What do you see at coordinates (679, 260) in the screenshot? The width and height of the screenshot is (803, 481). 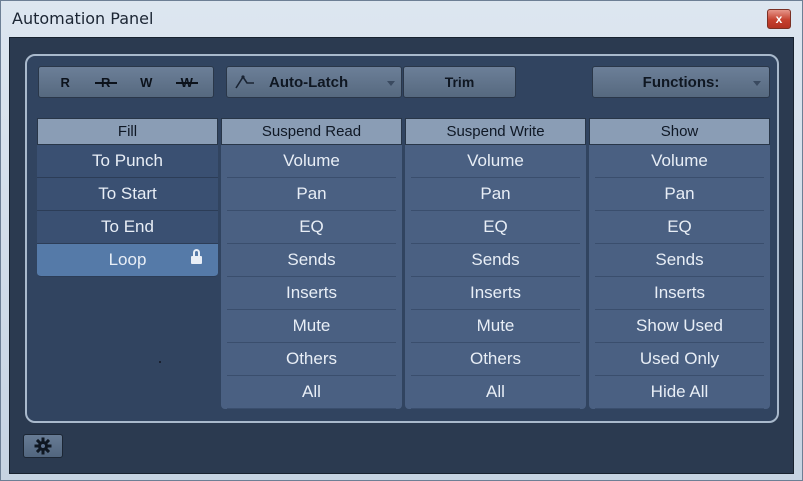 I see `show-sends: Sends` at bounding box center [679, 260].